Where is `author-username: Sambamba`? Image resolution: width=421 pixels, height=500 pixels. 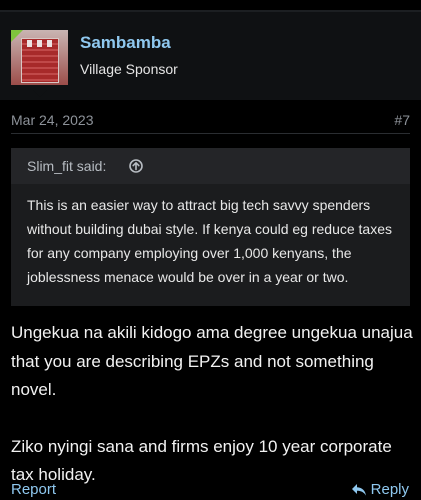 author-username: Sambamba is located at coordinates (125, 43).